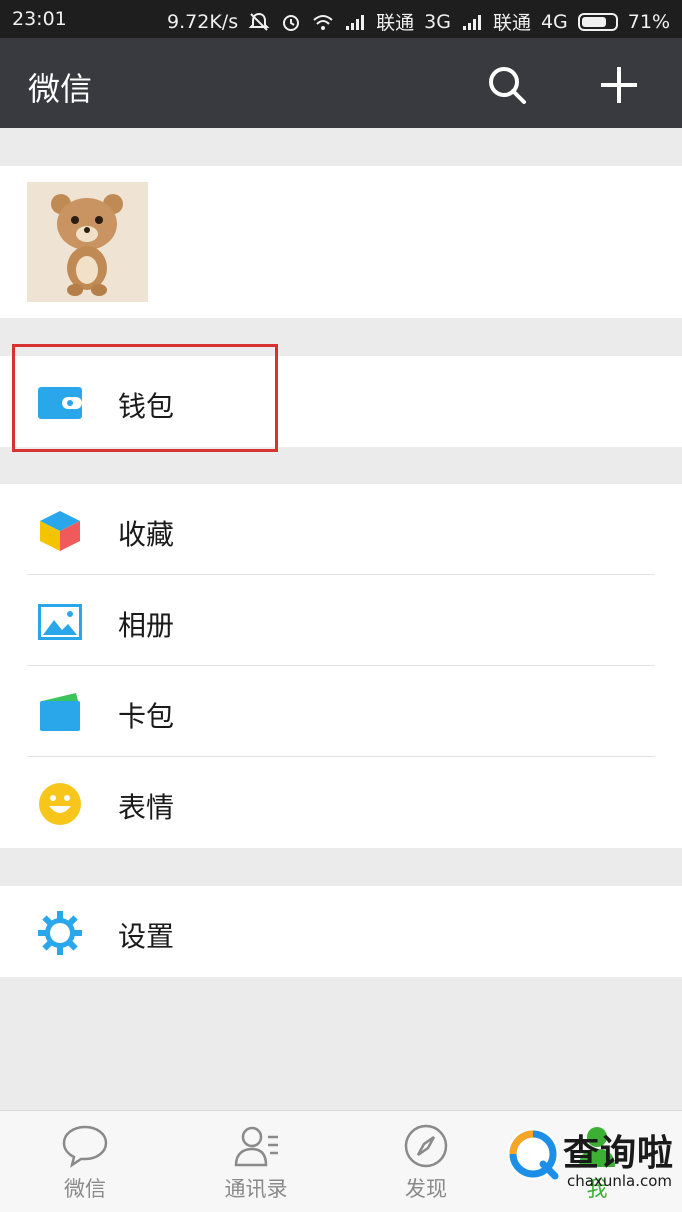 The height and width of the screenshot is (1212, 682). Describe the element at coordinates (619, 1181) in the screenshot. I see `watermark-subtitle: chaxunla.com` at that location.